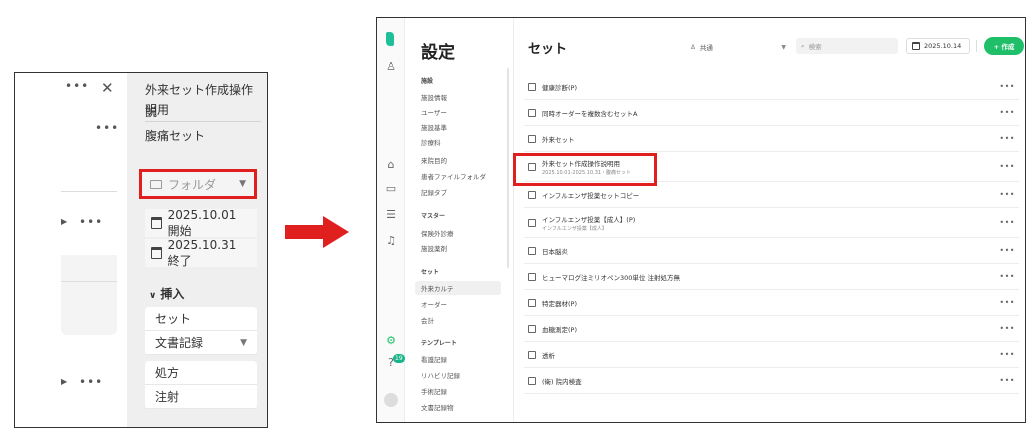 This screenshot has height=441, width=1032. What do you see at coordinates (508, 168) in the screenshot?
I see `sidebar-scrollbar` at bounding box center [508, 168].